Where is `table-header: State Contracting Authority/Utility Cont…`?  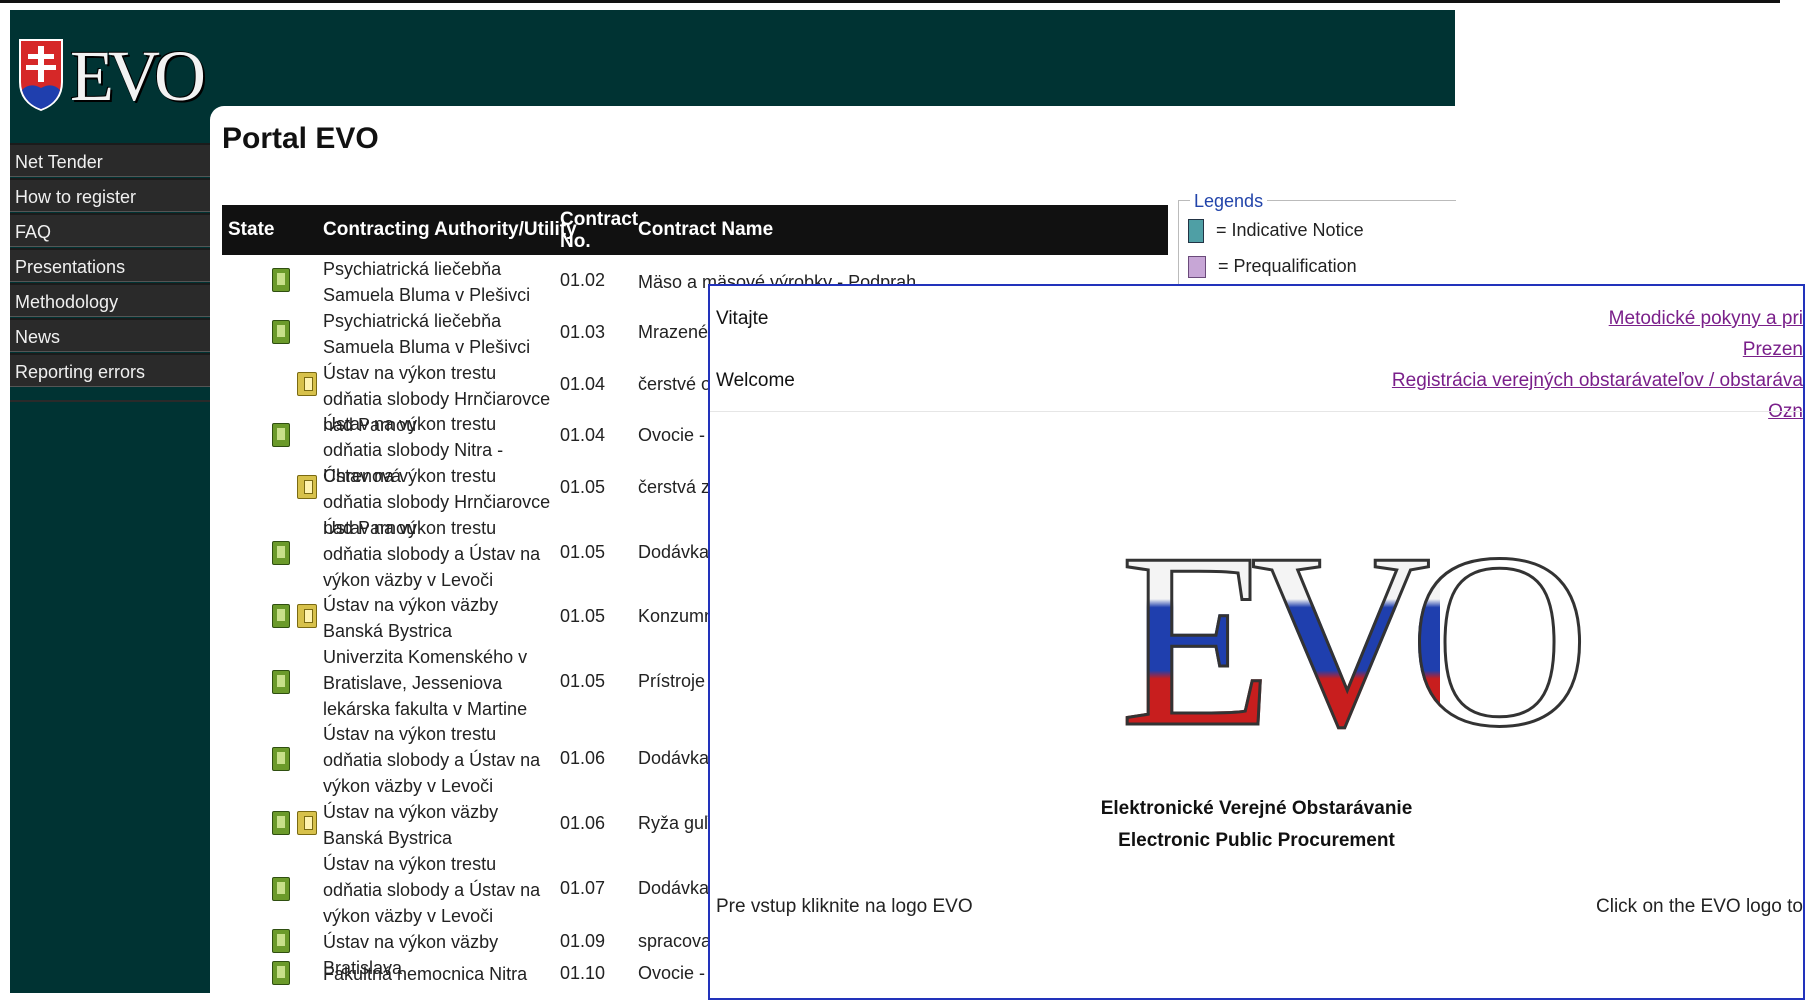
table-header: State Contracting Authority/Utility Cont… is located at coordinates (695, 230).